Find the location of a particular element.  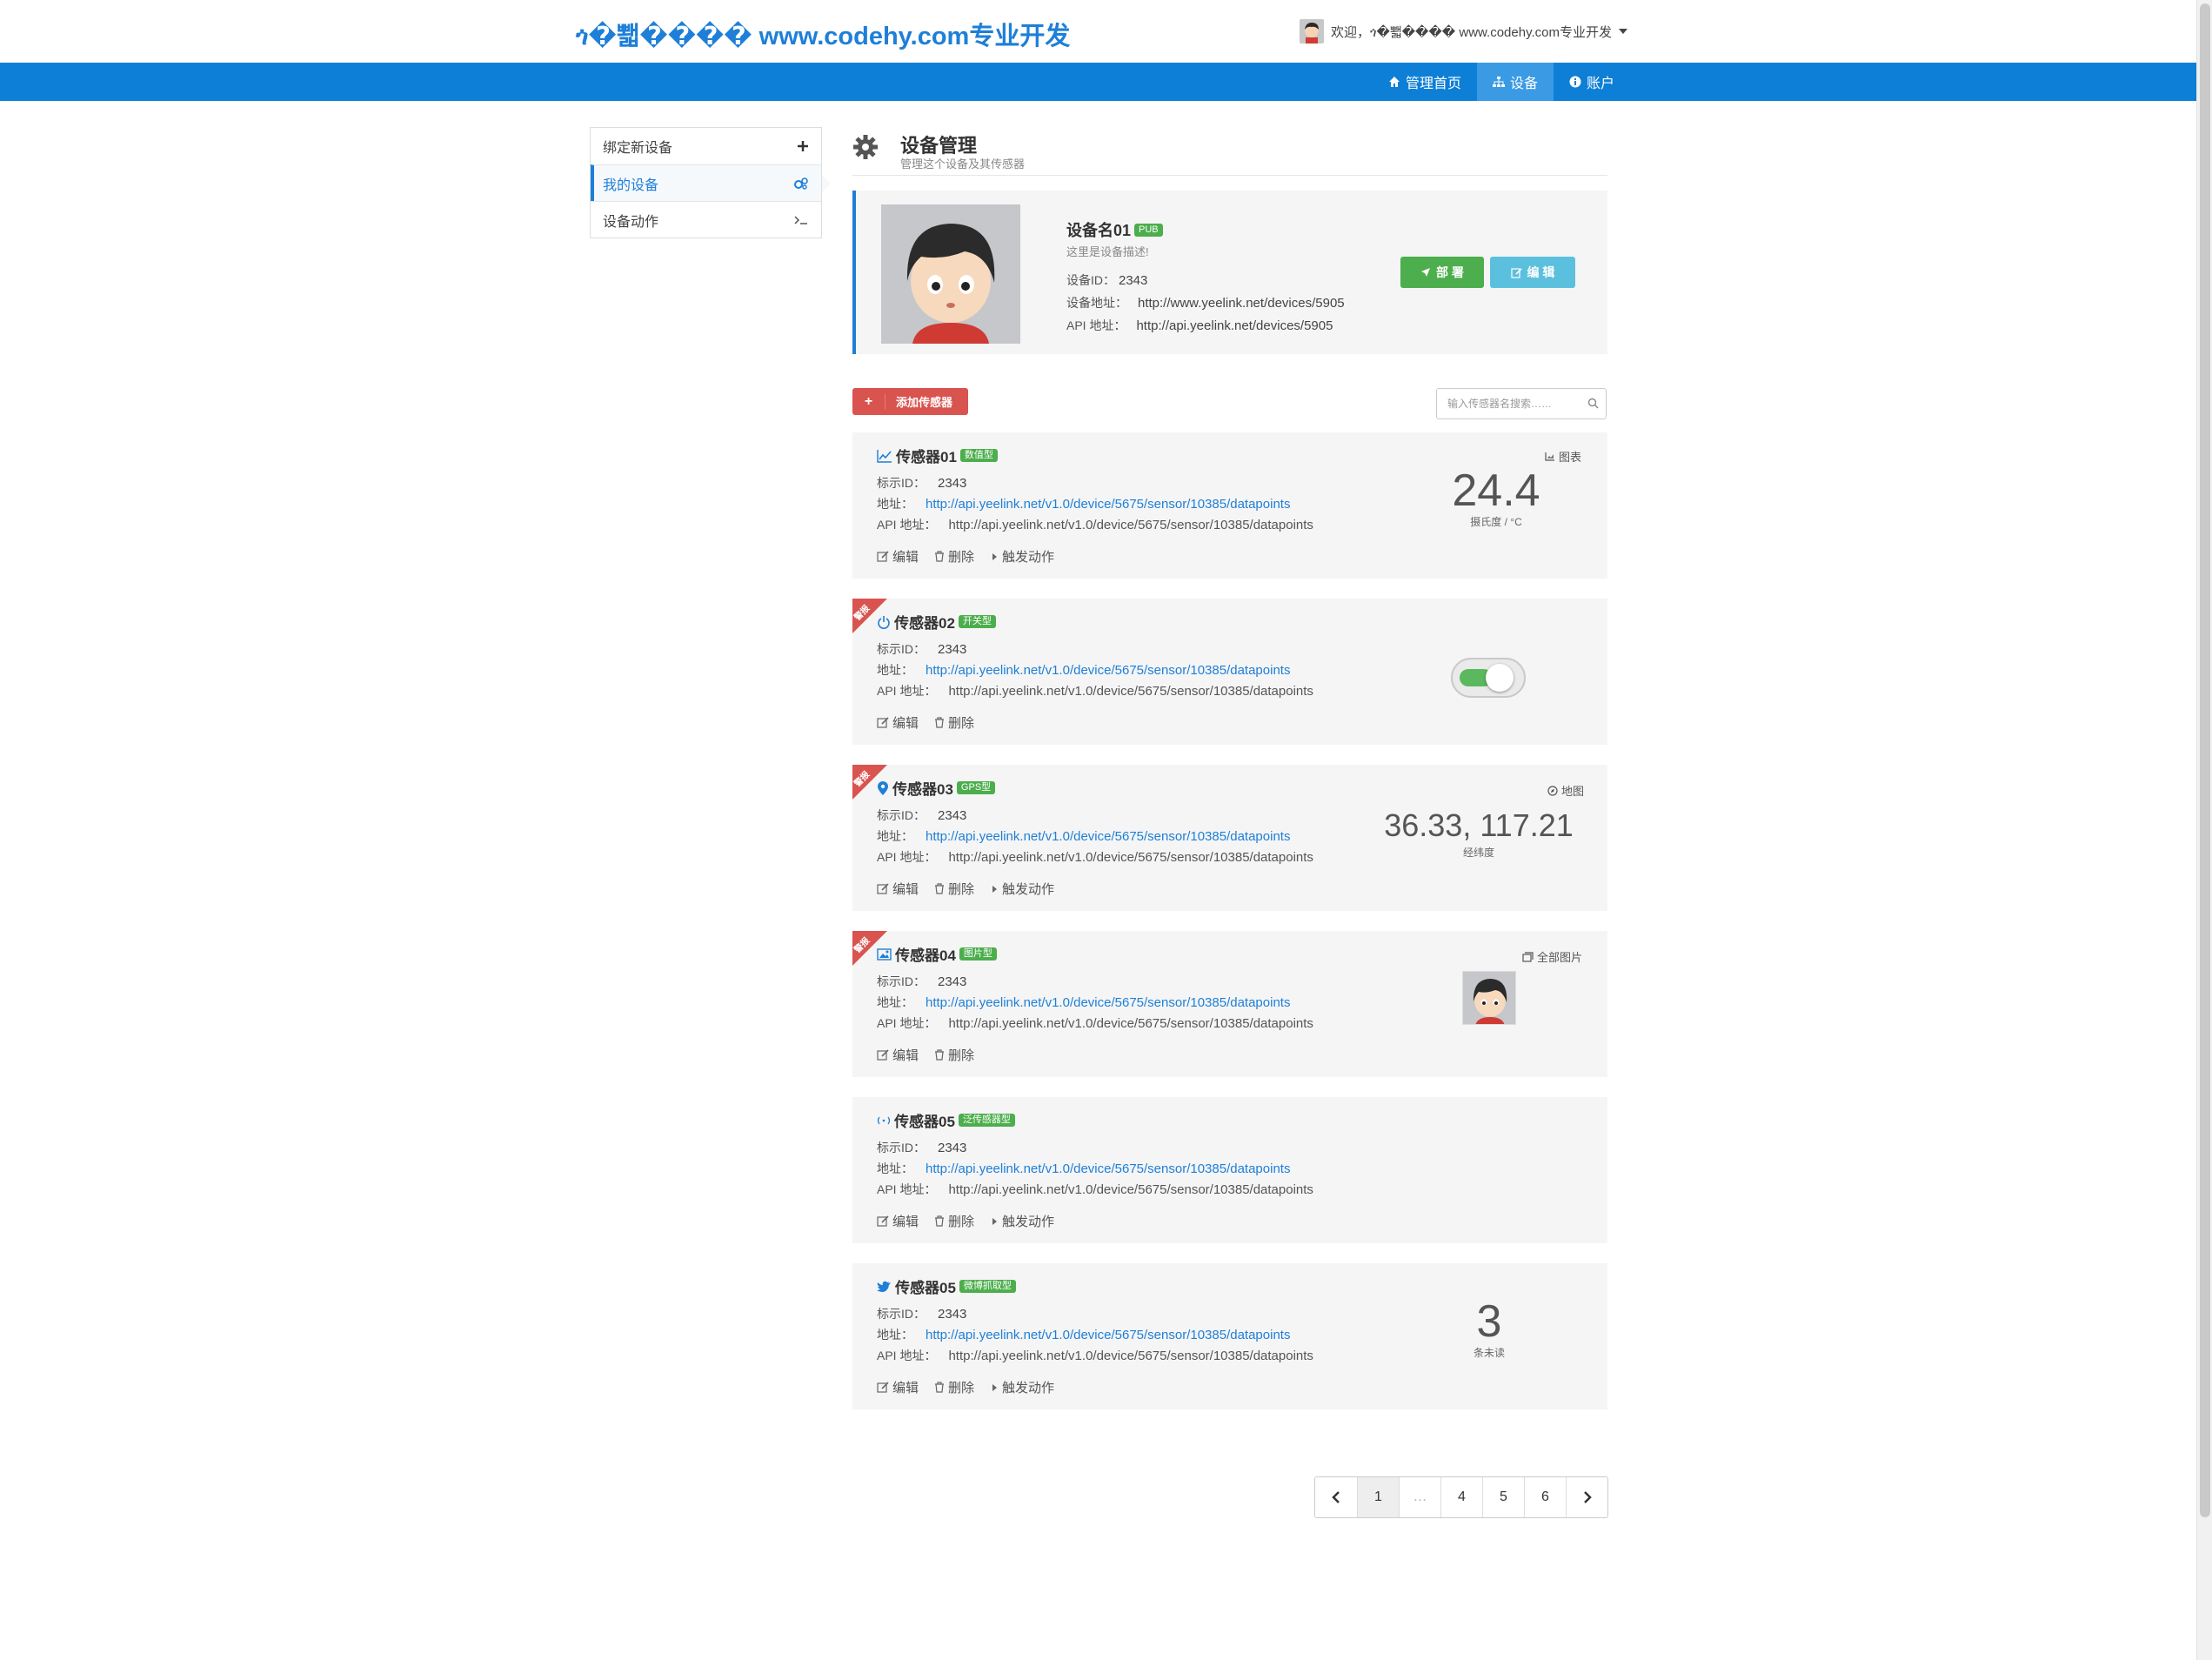

all-images-link: 全部图片 is located at coordinates (1552, 956).